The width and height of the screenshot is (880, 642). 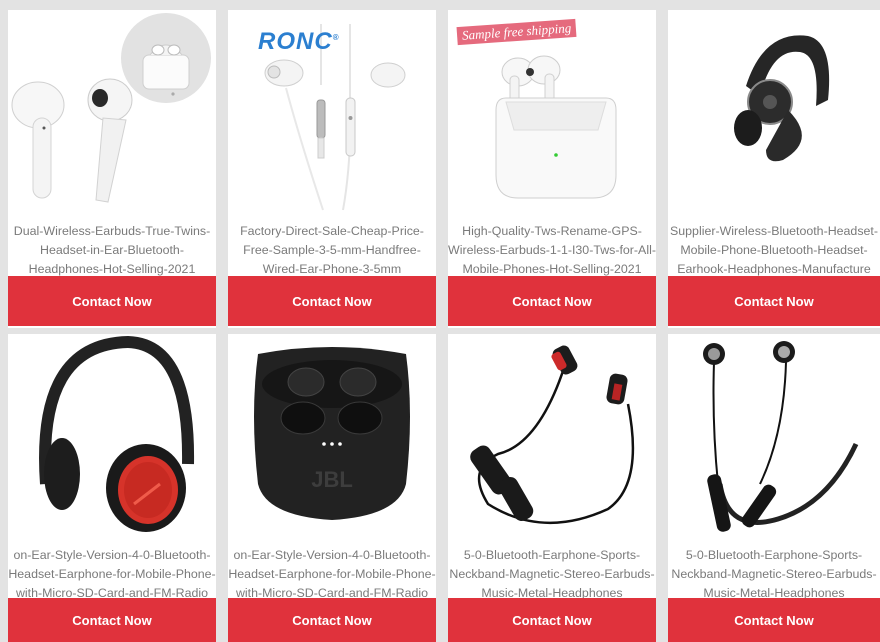 What do you see at coordinates (112, 113) in the screenshot?
I see `product-image-earbuds` at bounding box center [112, 113].